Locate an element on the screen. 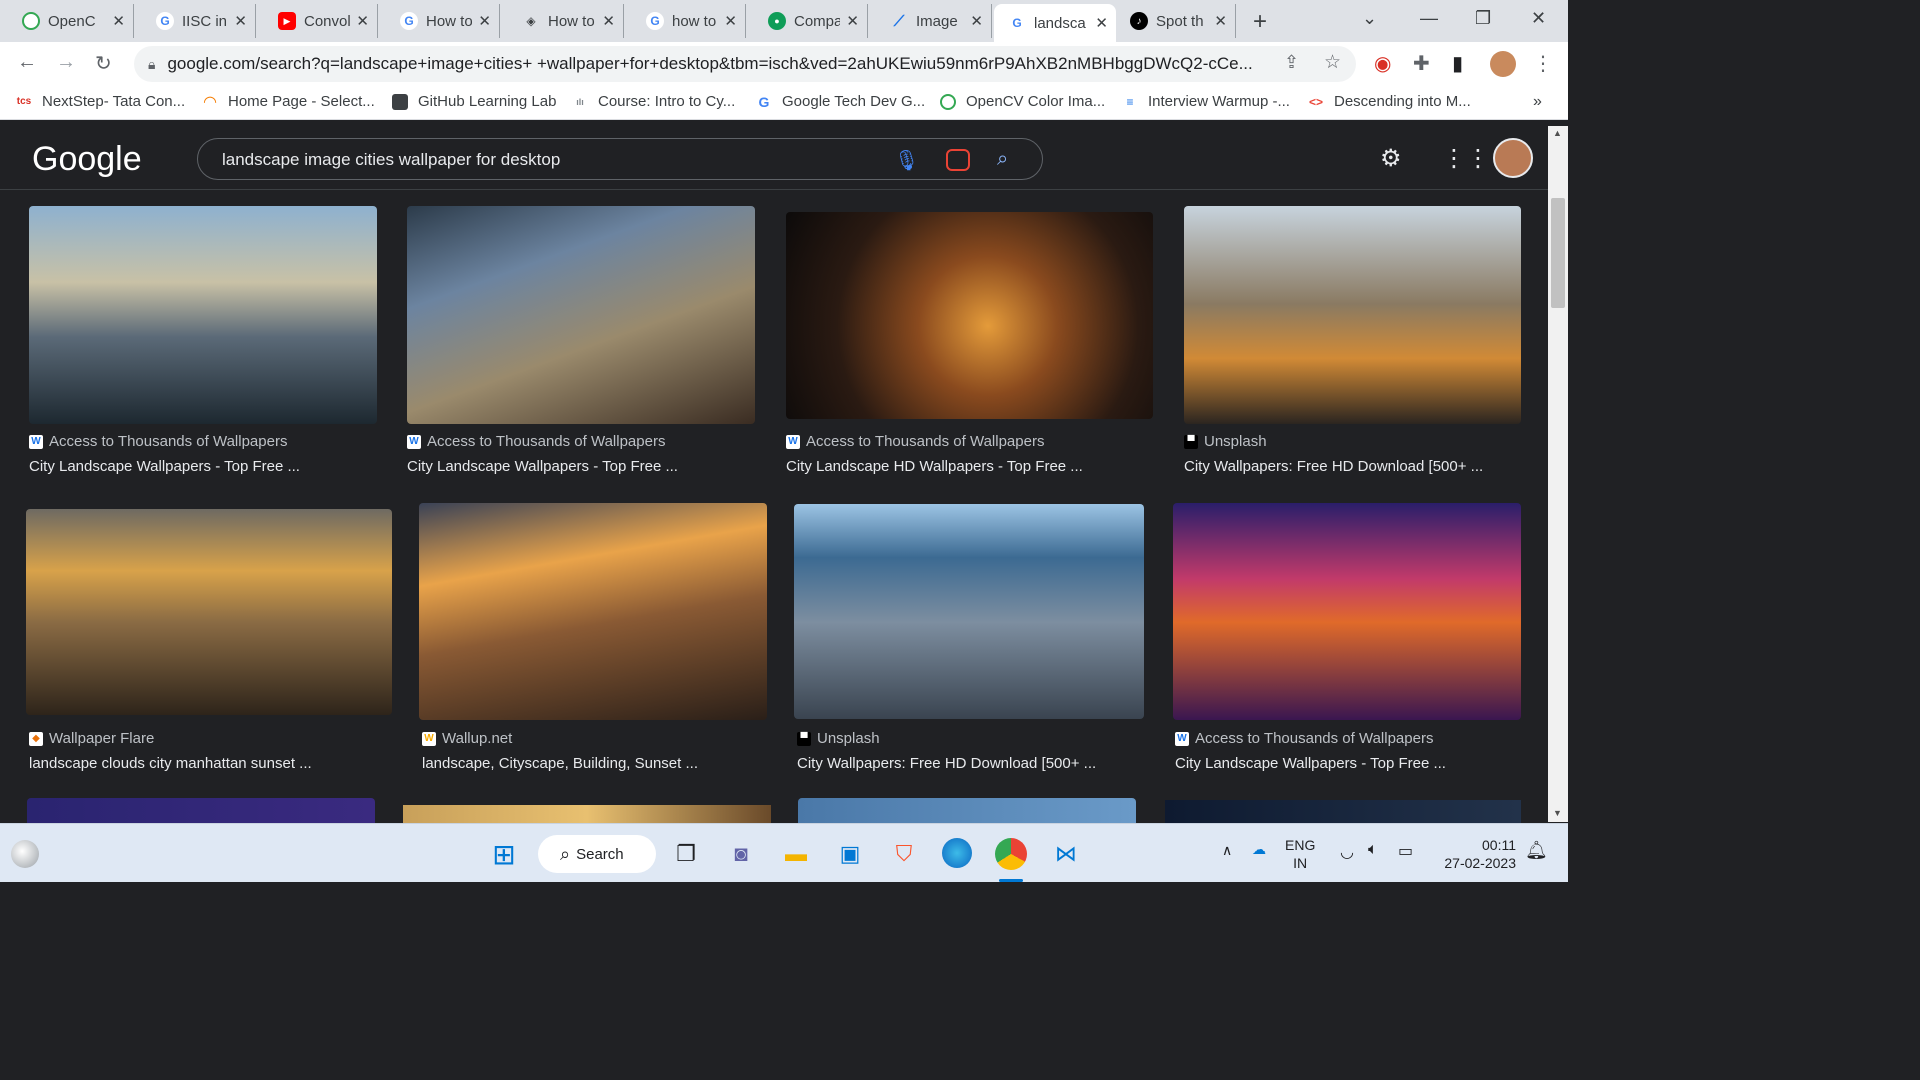 The image size is (1920, 1080). forward-arrow-icon: → is located at coordinates (66, 62).